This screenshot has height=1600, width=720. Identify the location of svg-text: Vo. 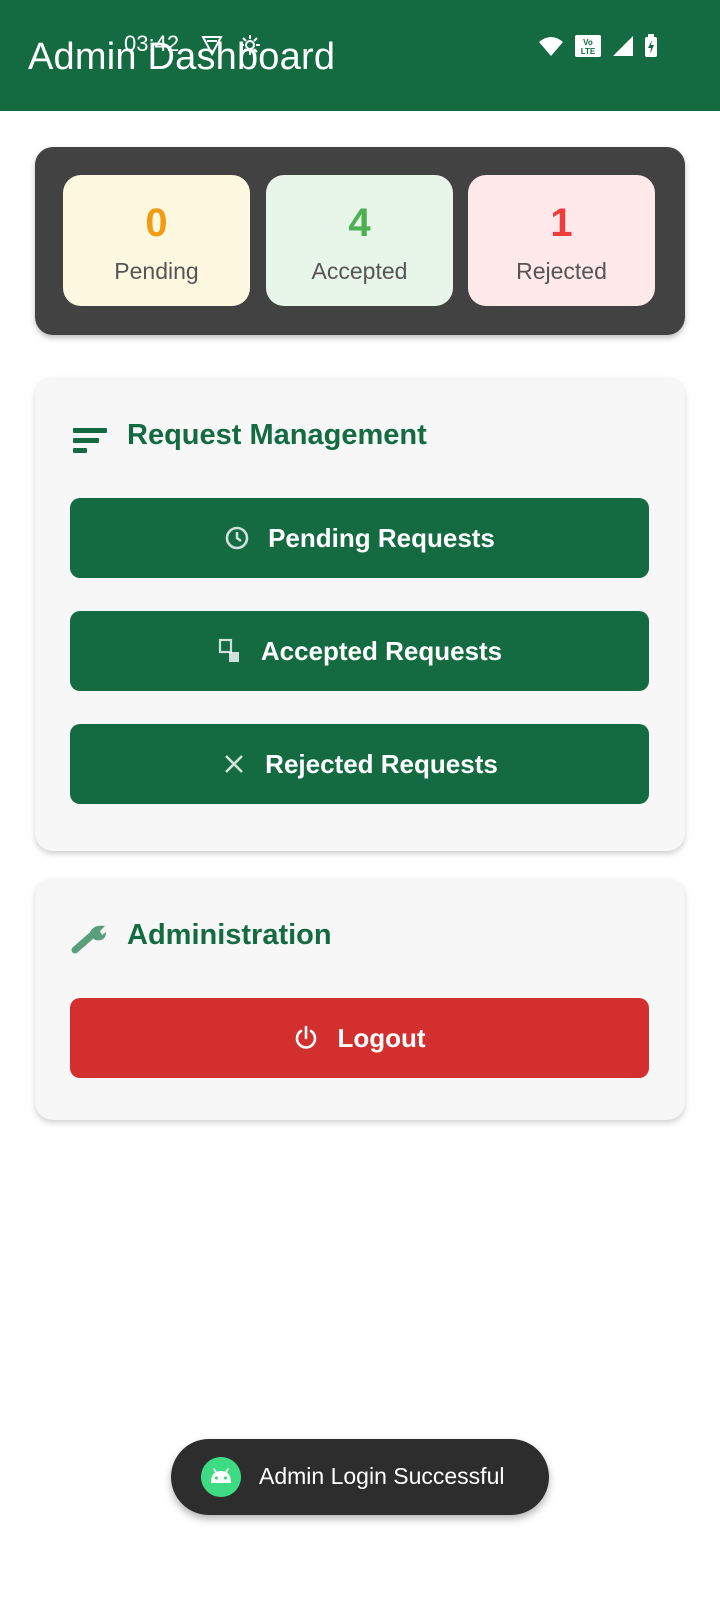
(588, 42).